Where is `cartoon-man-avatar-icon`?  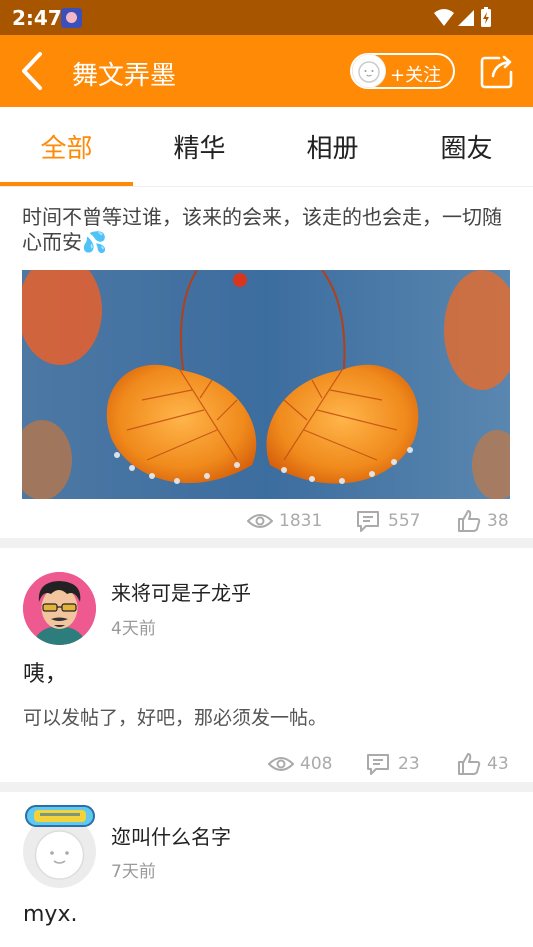
cartoon-man-avatar-icon is located at coordinates (59, 608).